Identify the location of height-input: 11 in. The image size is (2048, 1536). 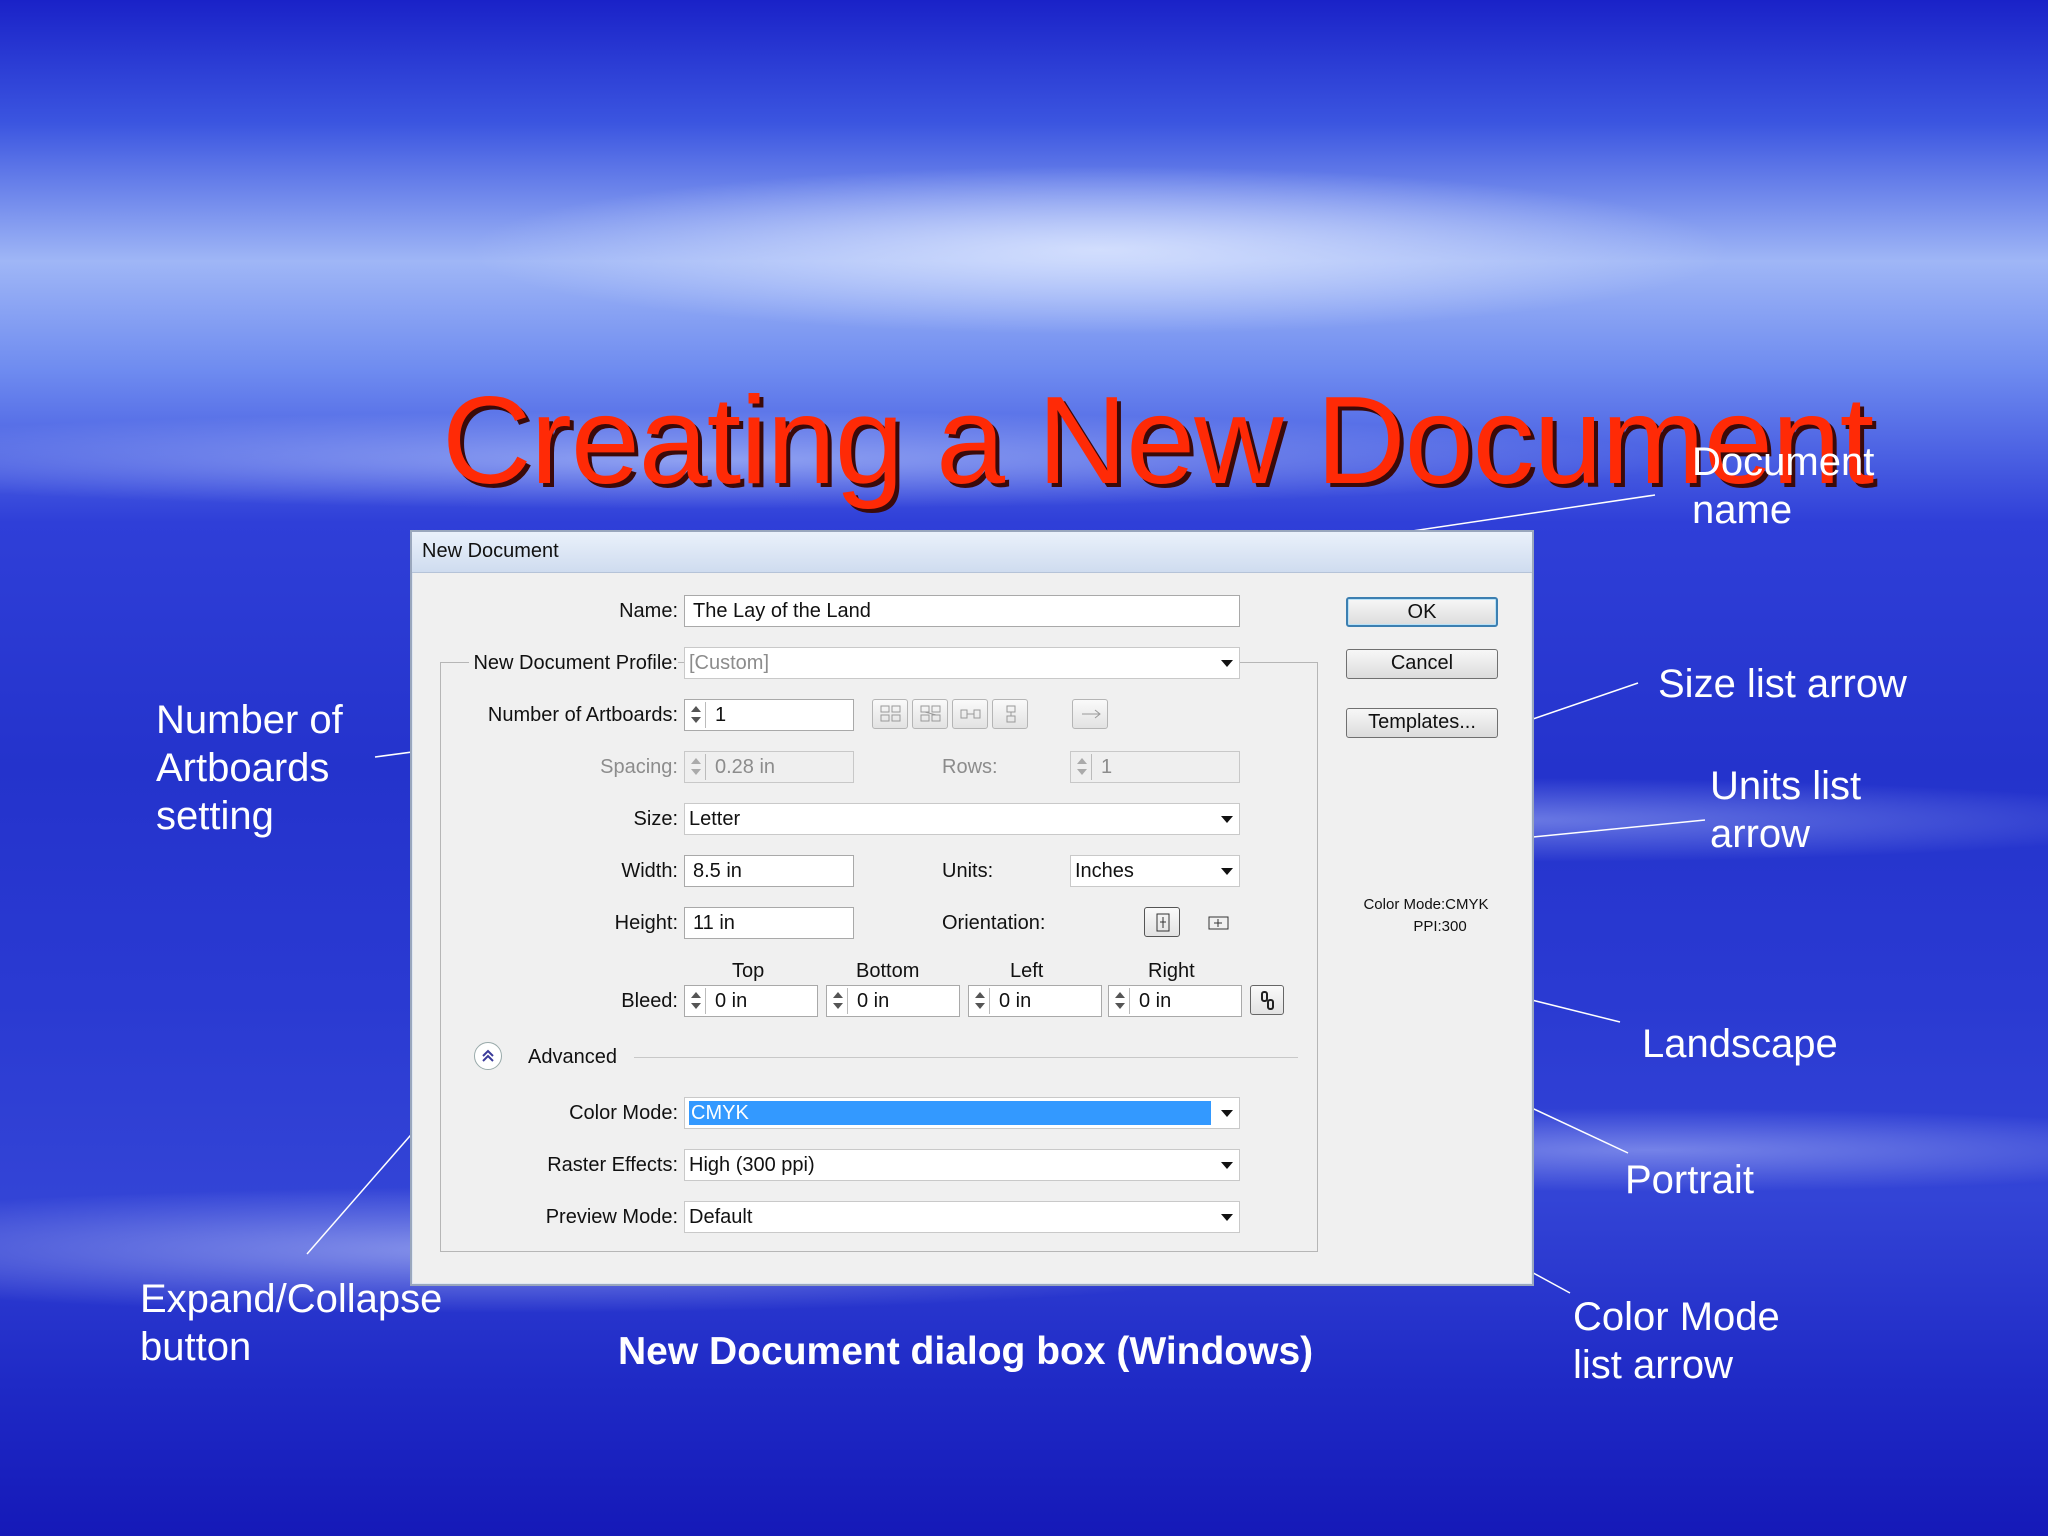
(769, 923).